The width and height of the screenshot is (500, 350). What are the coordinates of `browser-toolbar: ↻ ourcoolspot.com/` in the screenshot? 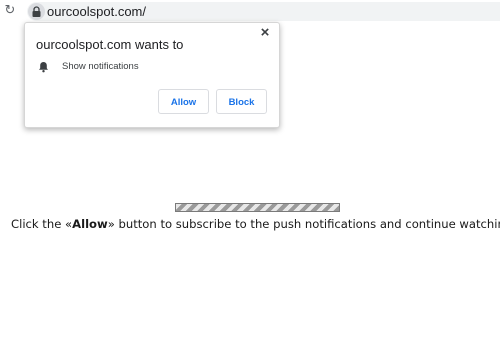 It's located at (250, 11).